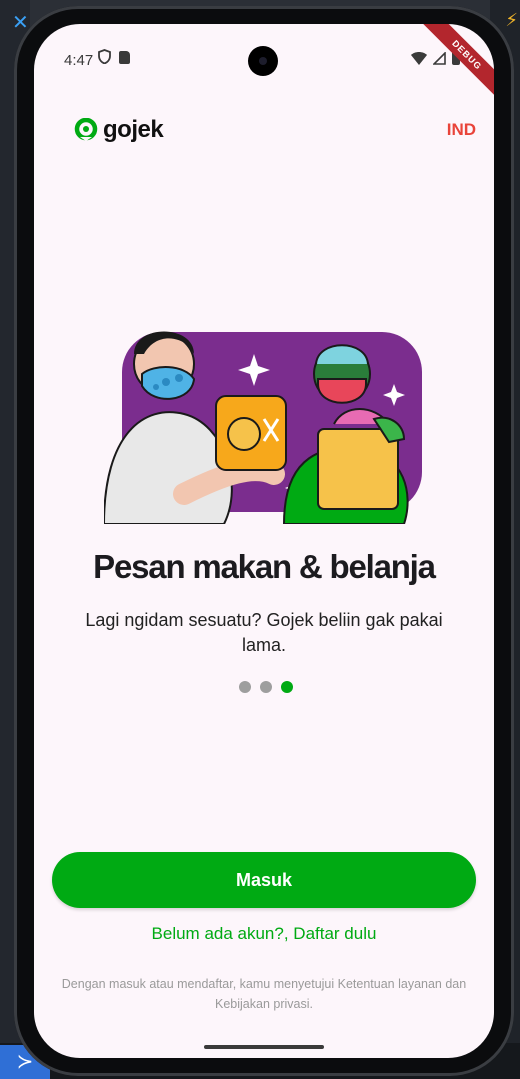  What do you see at coordinates (114, 56) in the screenshot?
I see `status-icons-left` at bounding box center [114, 56].